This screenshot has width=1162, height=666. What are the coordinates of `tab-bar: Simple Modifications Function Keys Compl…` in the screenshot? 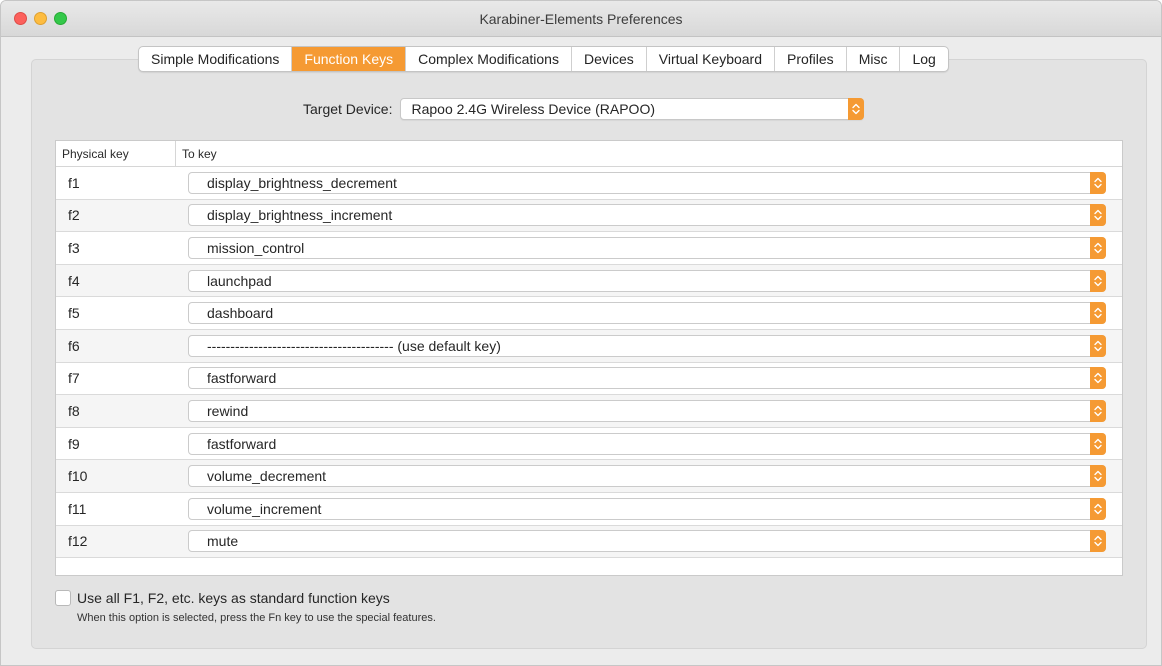 It's located at (543, 59).